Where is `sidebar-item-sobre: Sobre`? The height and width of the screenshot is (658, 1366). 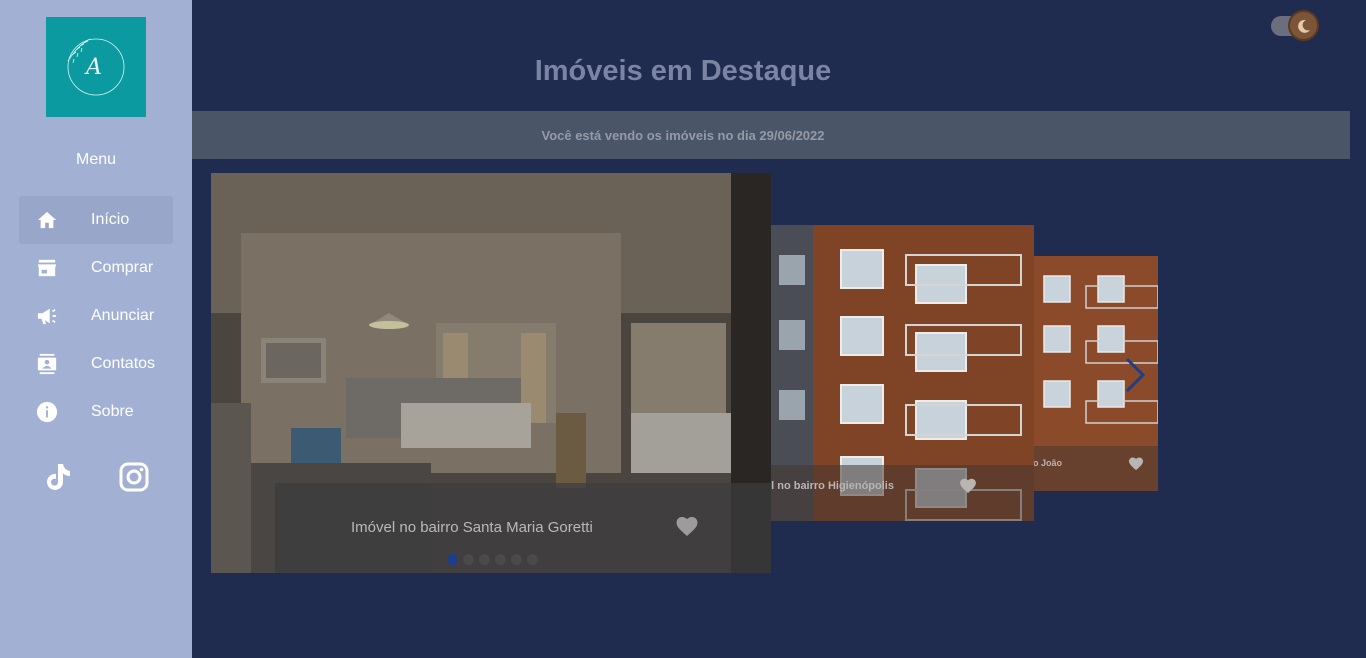 sidebar-item-sobre: Sobre is located at coordinates (96, 412).